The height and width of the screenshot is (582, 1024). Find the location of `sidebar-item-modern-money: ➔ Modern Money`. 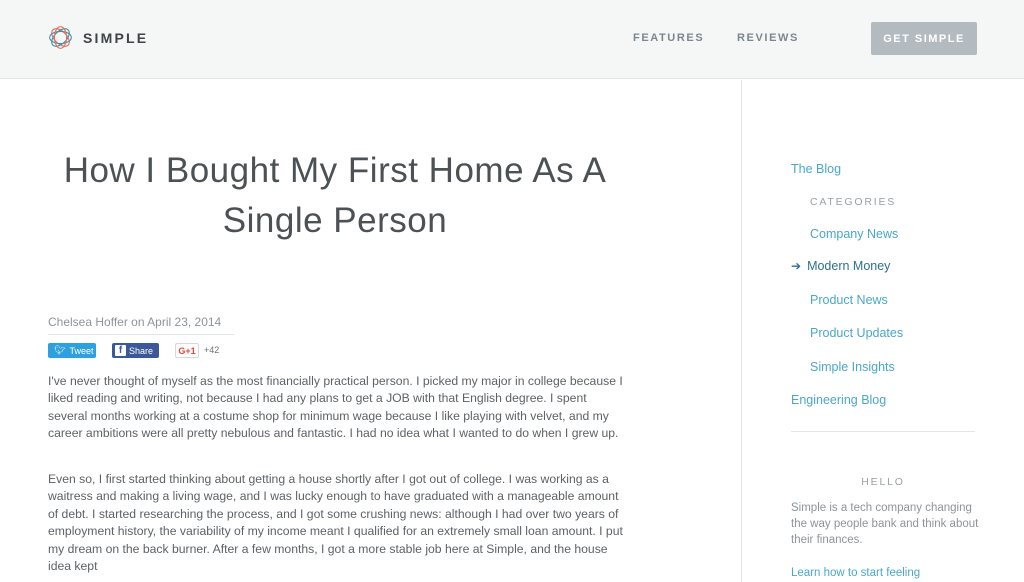

sidebar-item-modern-money: ➔ Modern Money is located at coordinates (840, 266).